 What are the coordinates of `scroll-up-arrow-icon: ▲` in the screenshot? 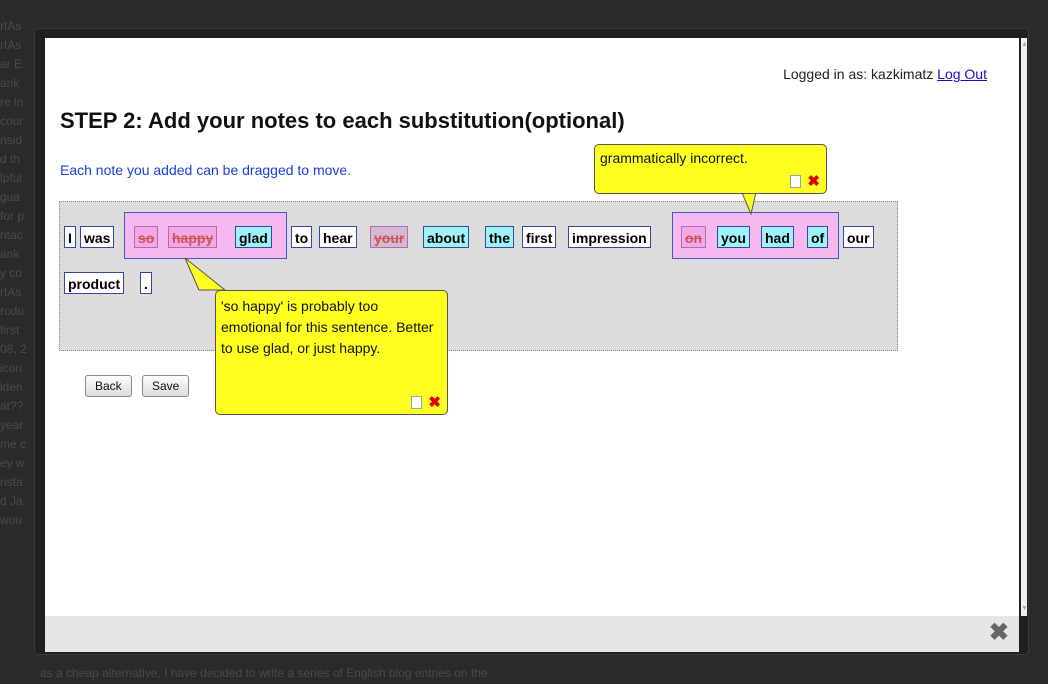 It's located at (1024, 45).